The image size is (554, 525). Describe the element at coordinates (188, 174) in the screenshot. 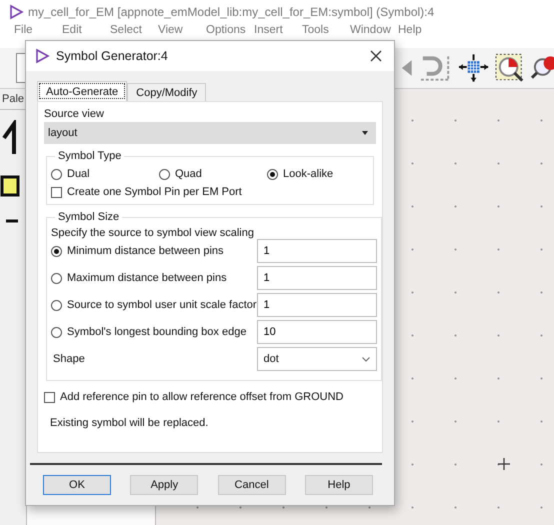

I see `radio-label: Quad` at that location.